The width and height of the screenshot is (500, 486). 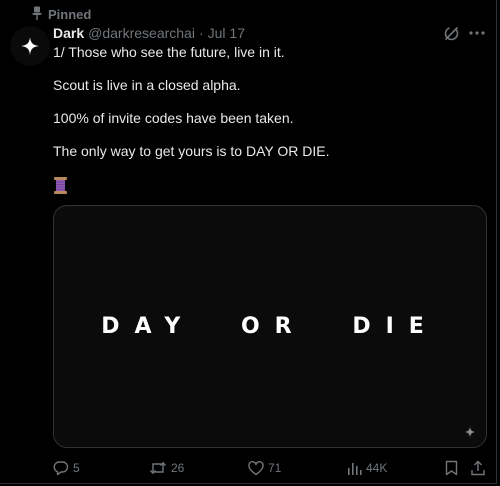 I want to click on views-icon, so click(x=354, y=468).